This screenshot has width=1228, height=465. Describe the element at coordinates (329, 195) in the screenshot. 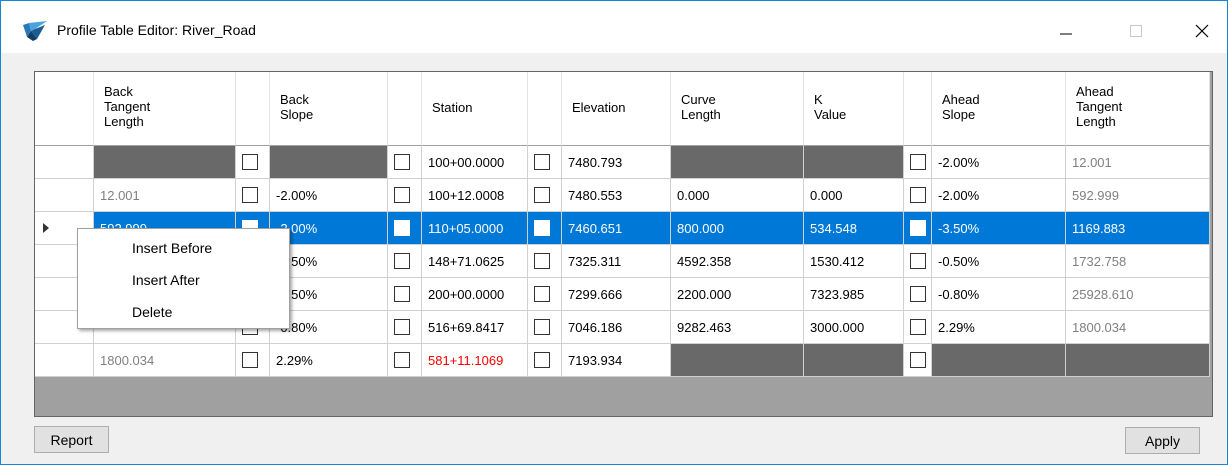

I see `cell-back-slope: -2.00%` at that location.